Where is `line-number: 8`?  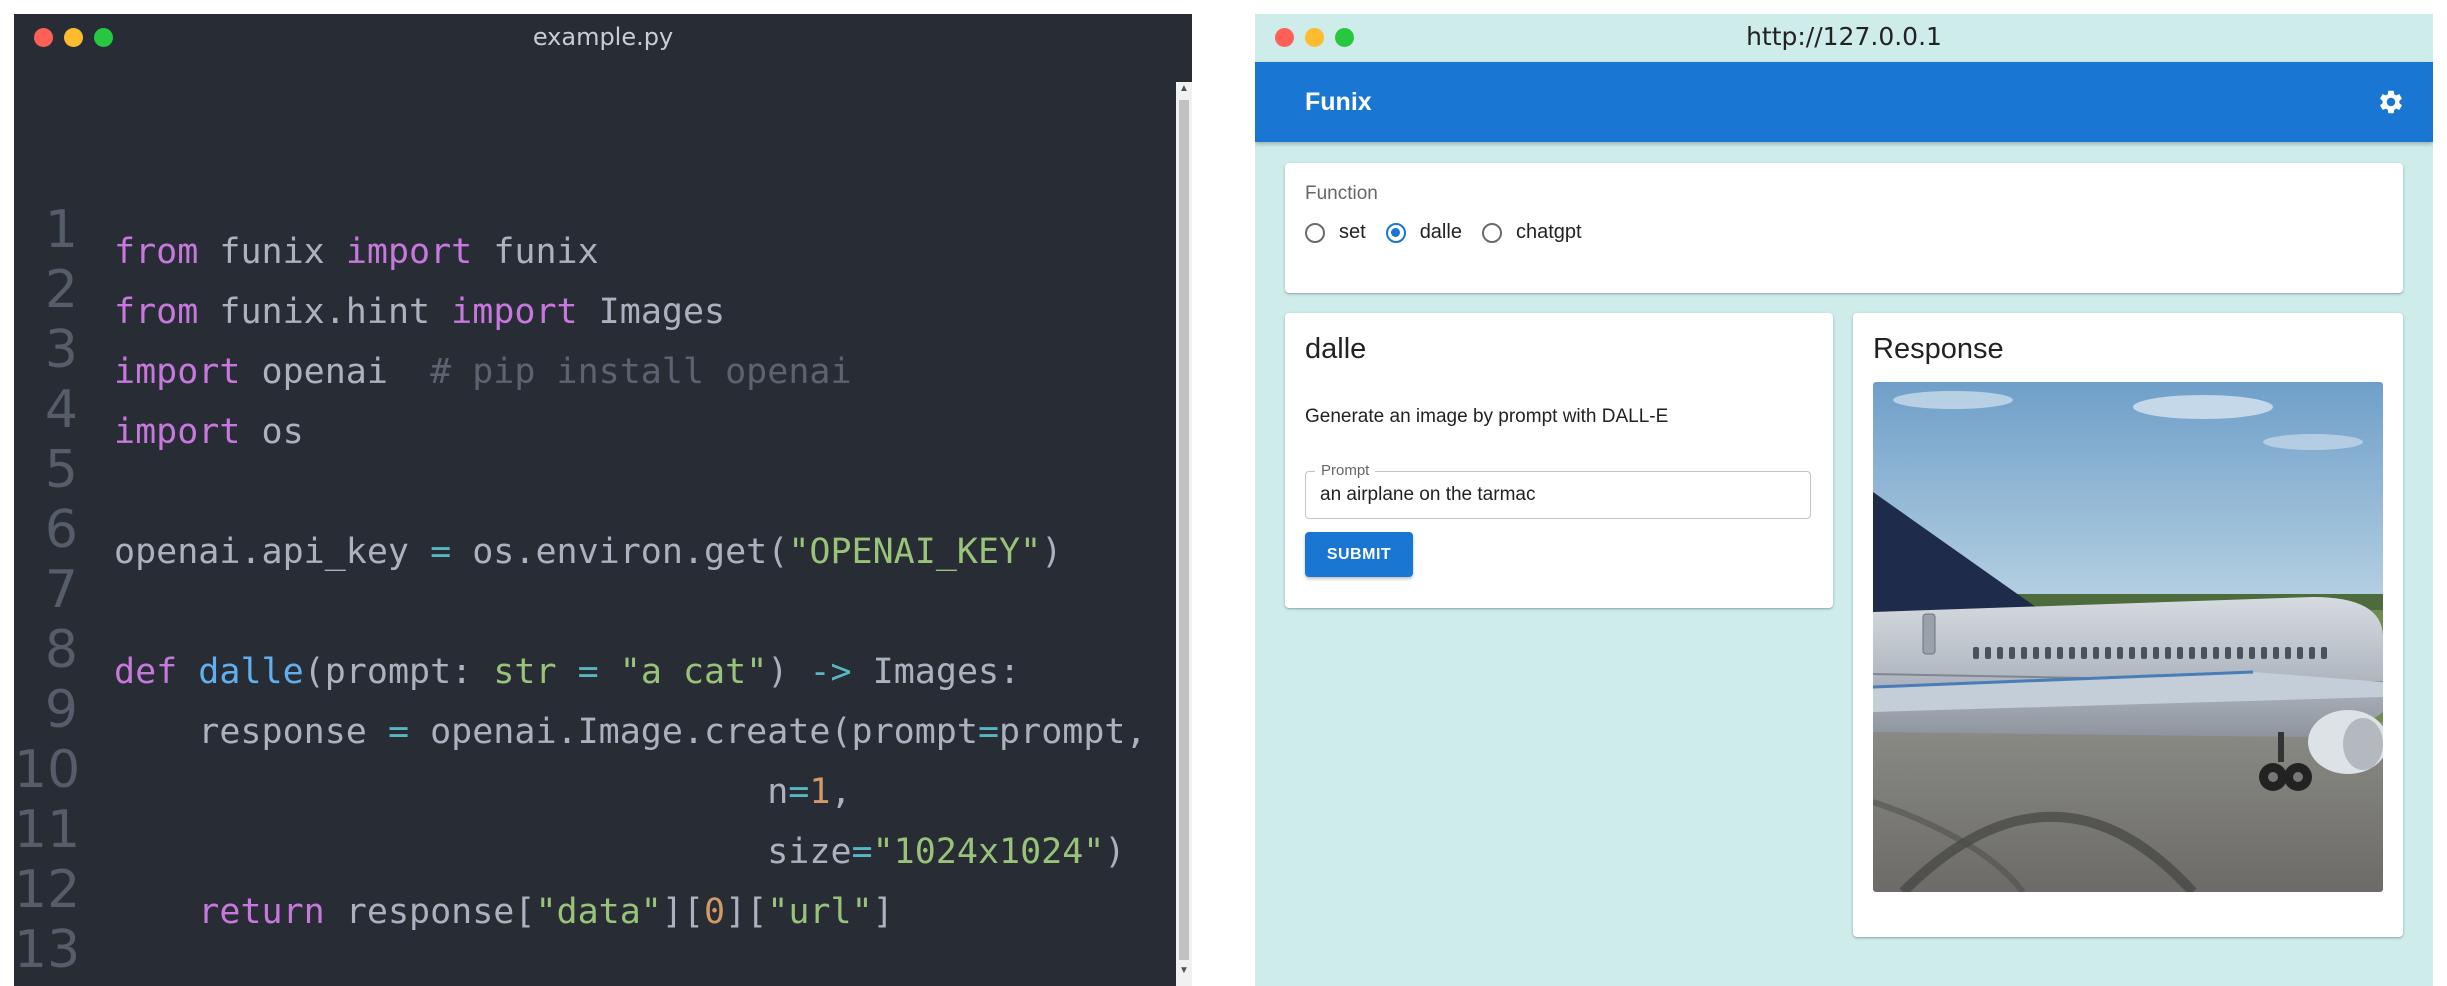
line-number: 8 is located at coordinates (61, 650).